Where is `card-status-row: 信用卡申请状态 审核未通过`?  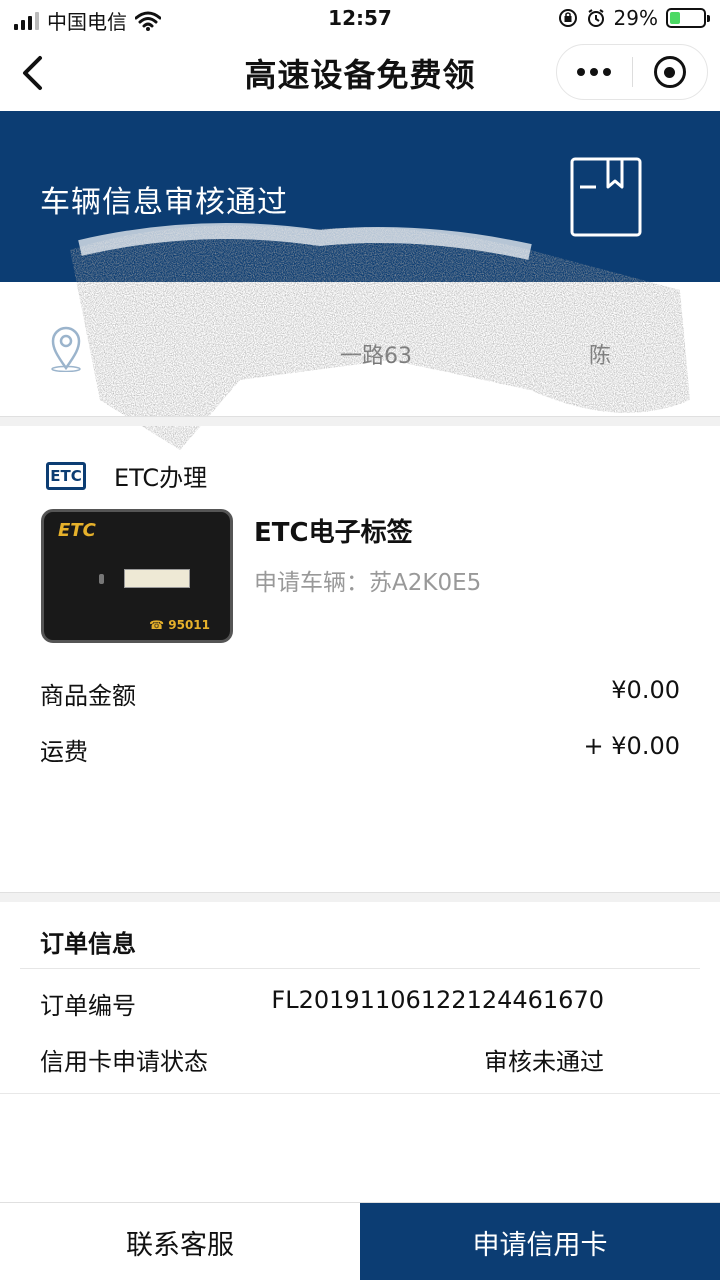
card-status-row: 信用卡申请状态 审核未通过 is located at coordinates (322, 1059).